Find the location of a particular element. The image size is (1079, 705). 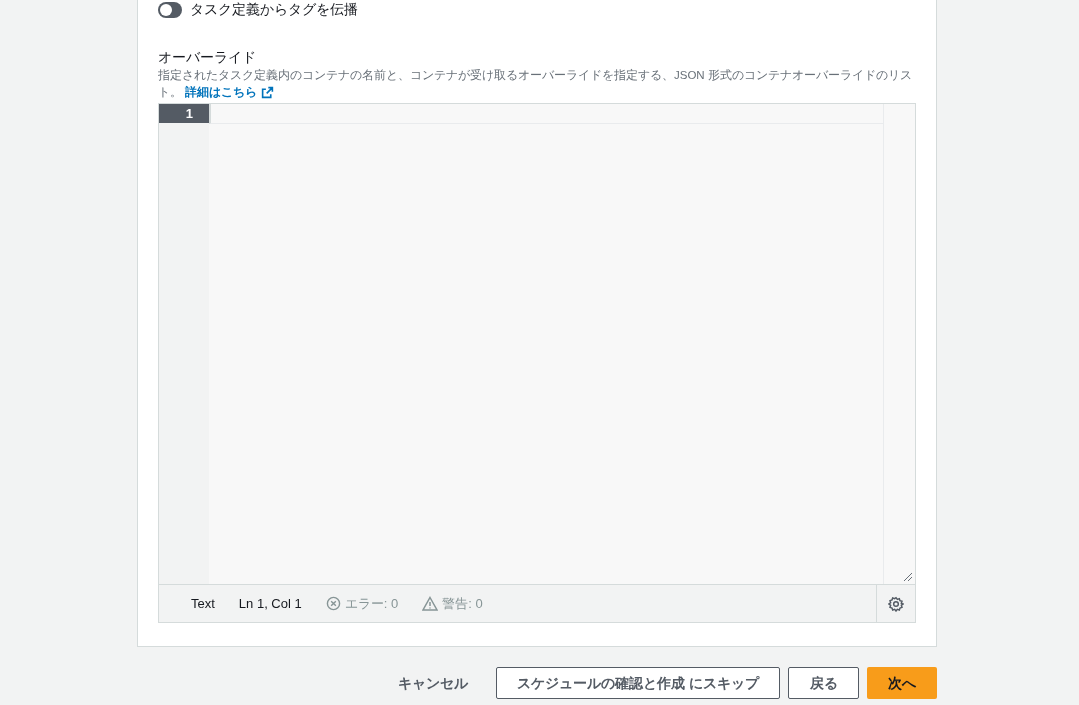

resize-handle-icon is located at coordinates (907, 576).